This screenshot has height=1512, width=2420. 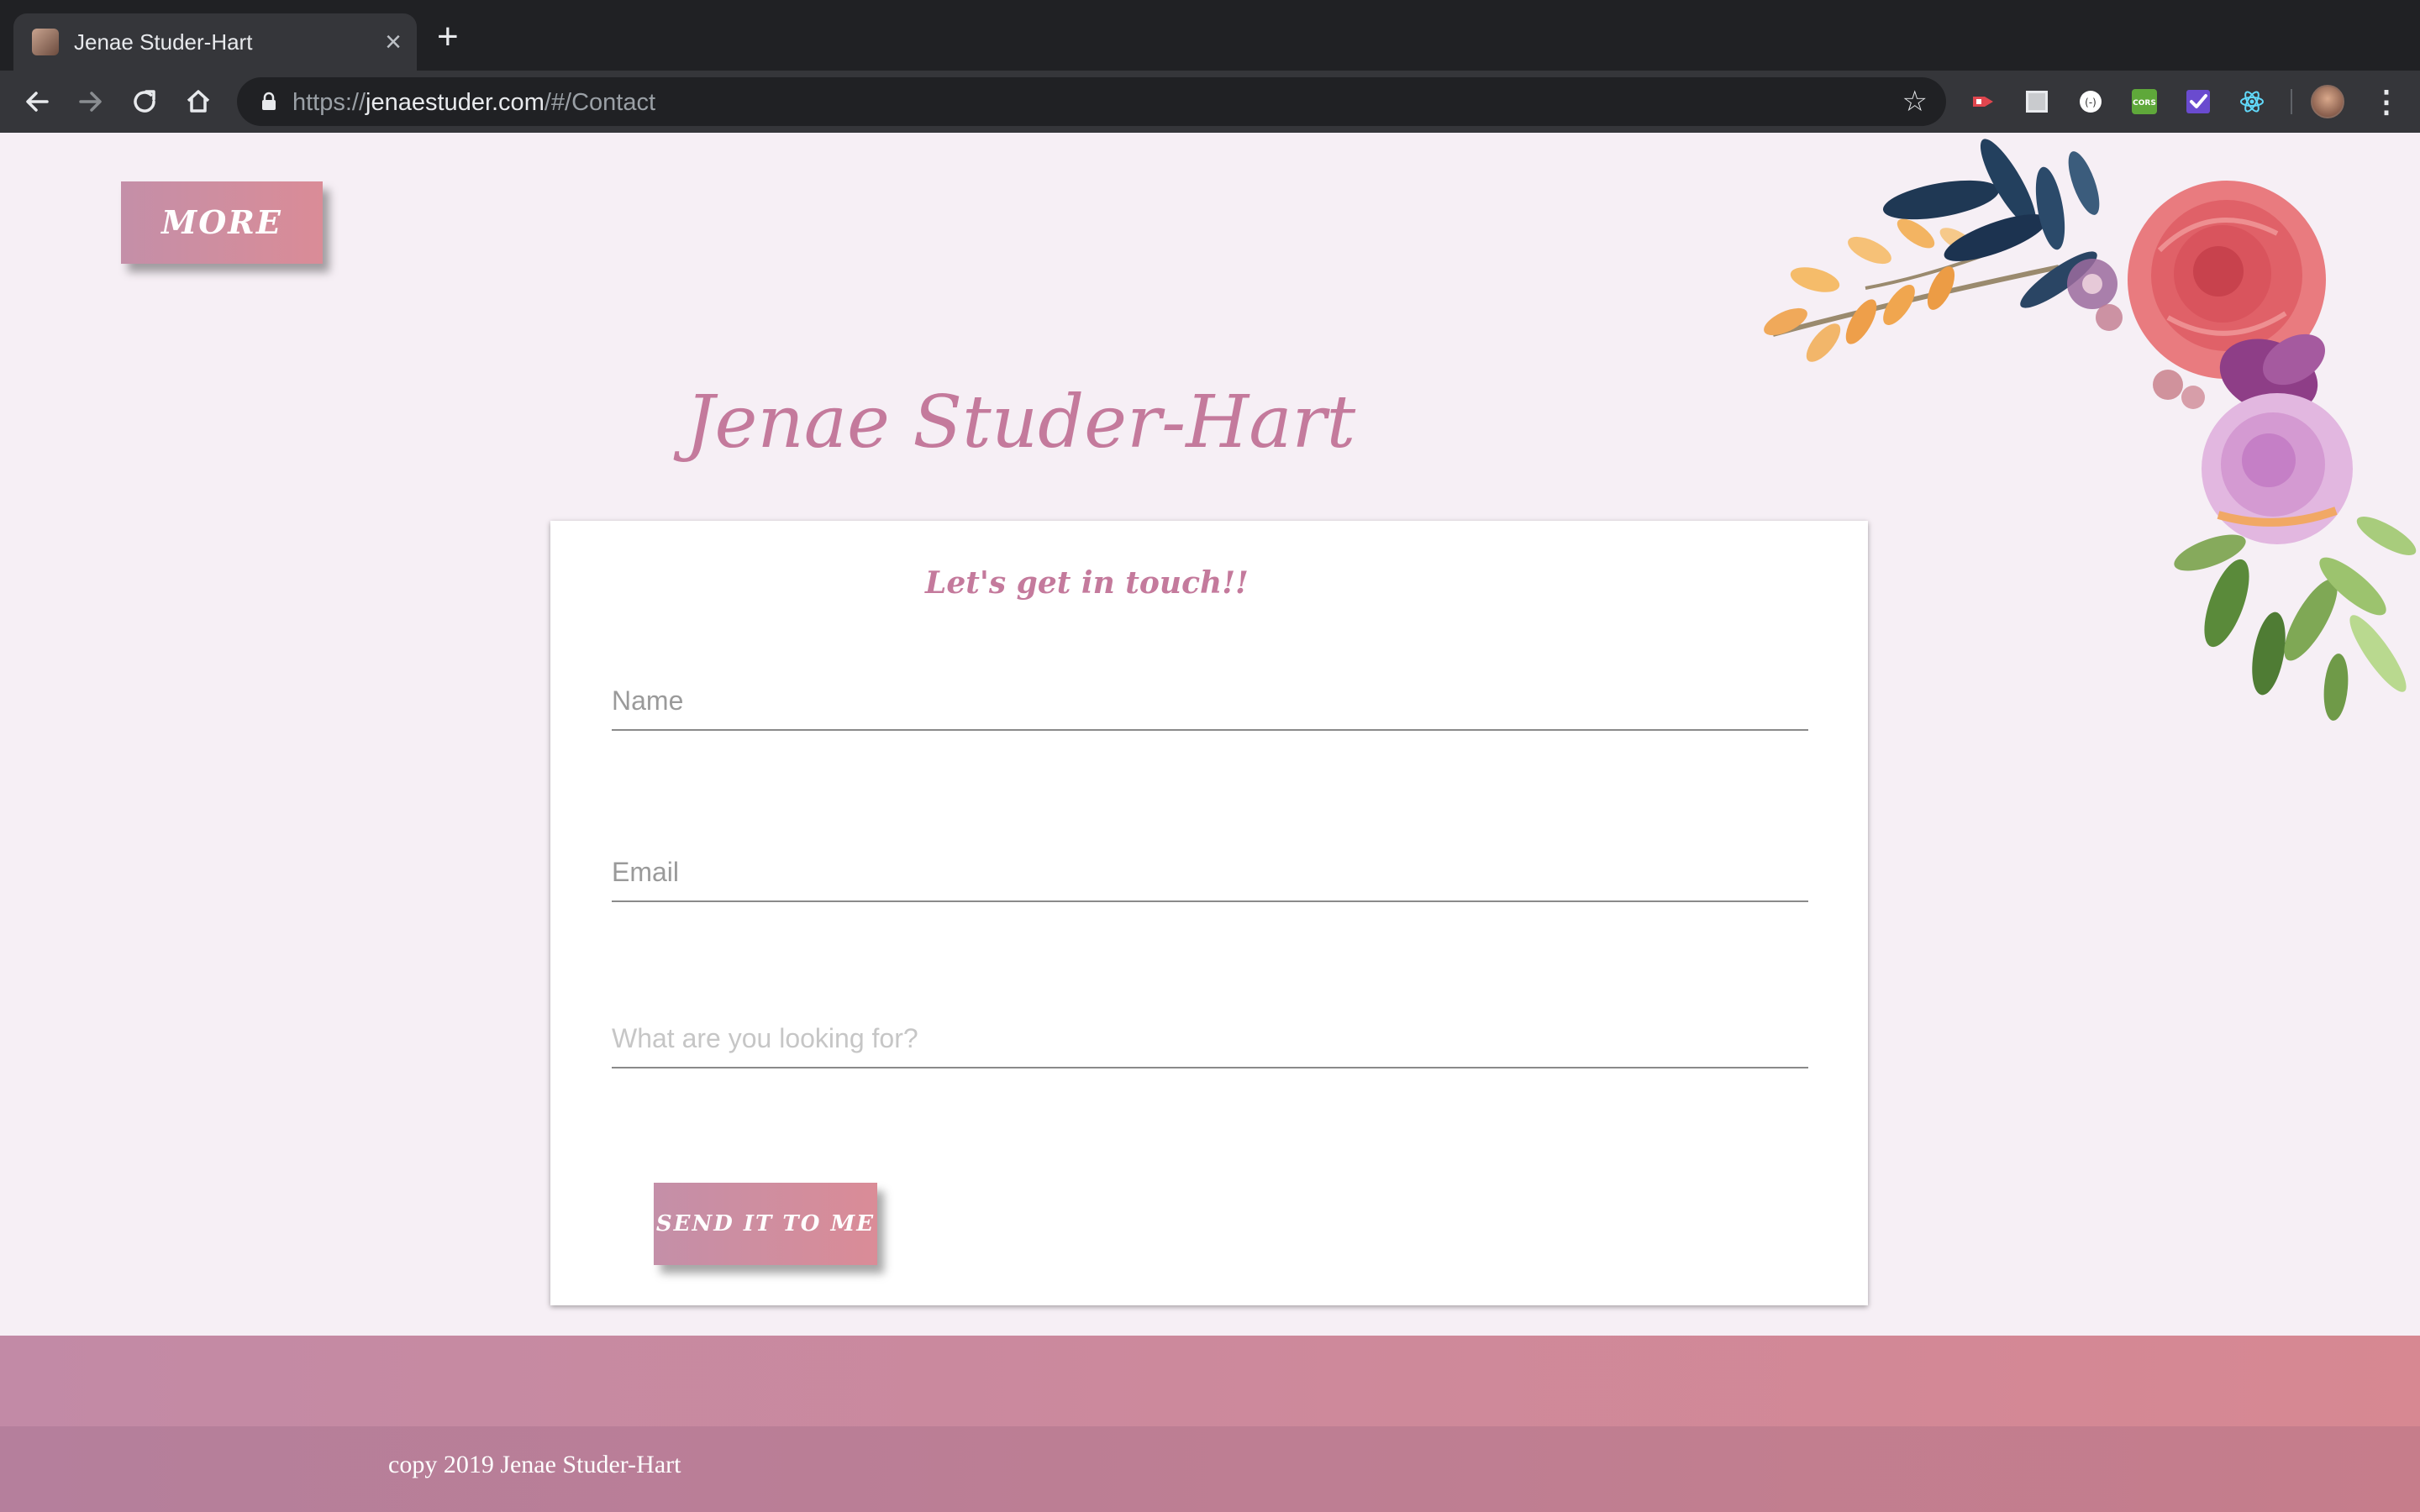 What do you see at coordinates (534, 1464) in the screenshot?
I see `footer-copyright: copy 2019 Jenae Studer-Hart` at bounding box center [534, 1464].